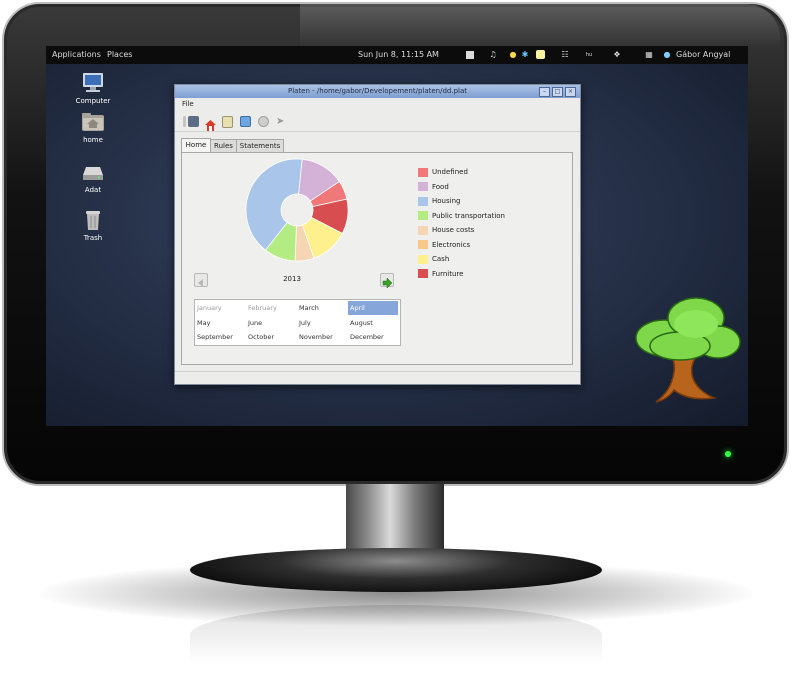 This screenshot has width=793, height=691. What do you see at coordinates (451, 244) in the screenshot?
I see `legend-label: Electronics` at bounding box center [451, 244].